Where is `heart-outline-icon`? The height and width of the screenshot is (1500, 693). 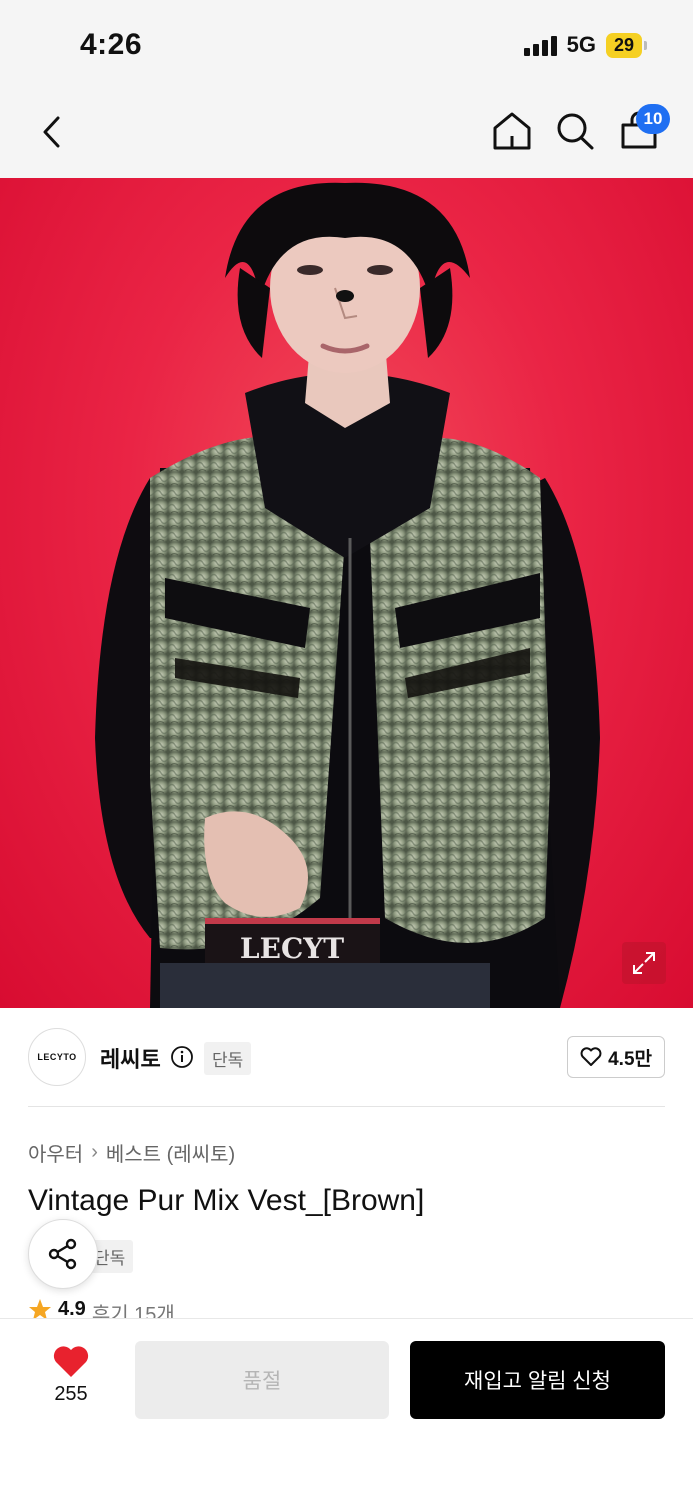
heart-outline-icon is located at coordinates (591, 1056).